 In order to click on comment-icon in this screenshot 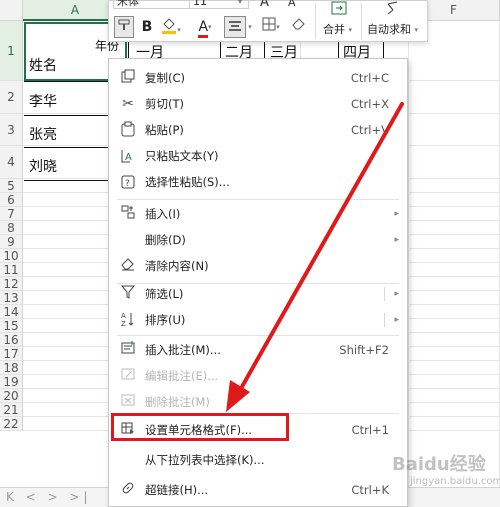, I will do `click(128, 350)`.